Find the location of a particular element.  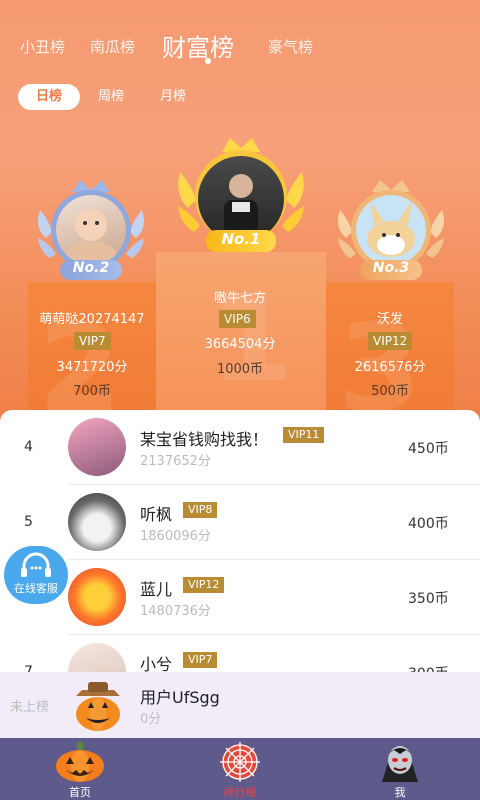

bottom-navigation: 首页 排行榜 我 is located at coordinates (240, 769).